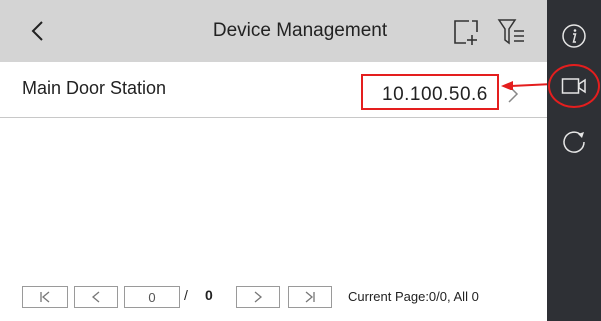  What do you see at coordinates (94, 88) in the screenshot?
I see `device-name: Main Door Station` at bounding box center [94, 88].